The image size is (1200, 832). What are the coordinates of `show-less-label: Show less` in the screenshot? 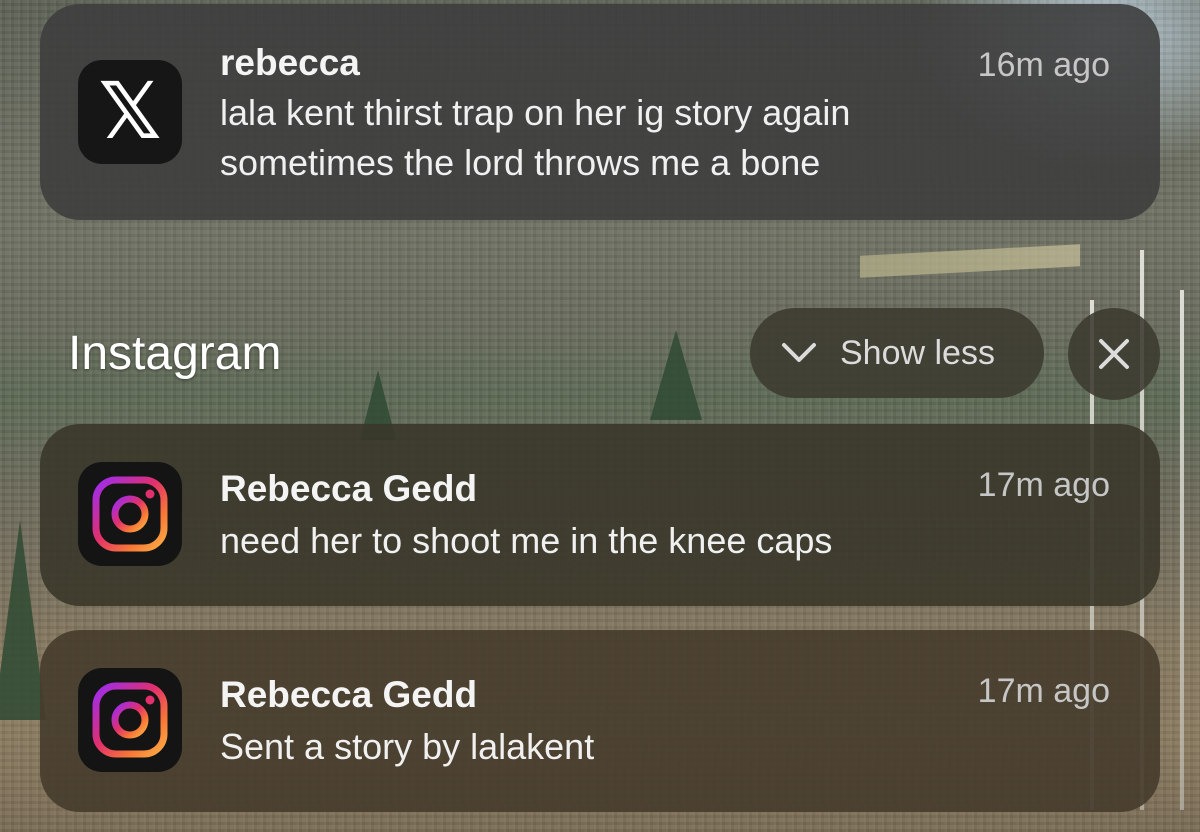 It's located at (917, 352).